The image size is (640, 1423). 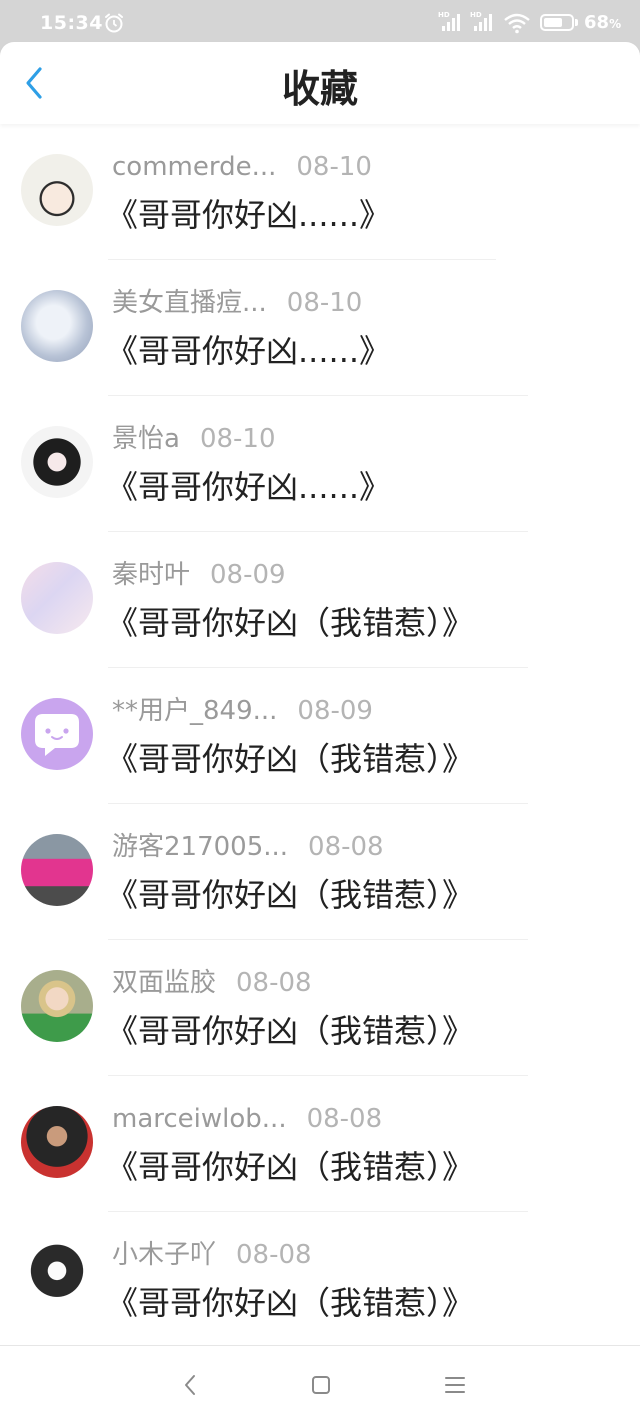 I want to click on nav-menu-icon, so click(x=455, y=1385).